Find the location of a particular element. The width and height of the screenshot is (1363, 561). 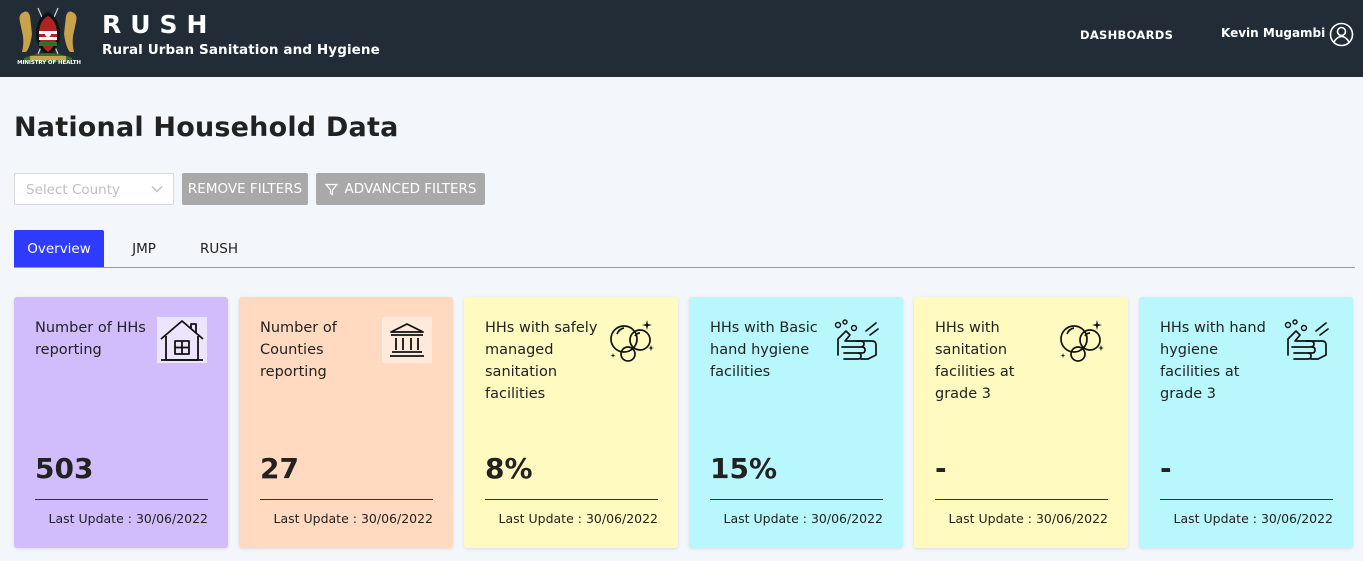

house-icon is located at coordinates (182, 340).